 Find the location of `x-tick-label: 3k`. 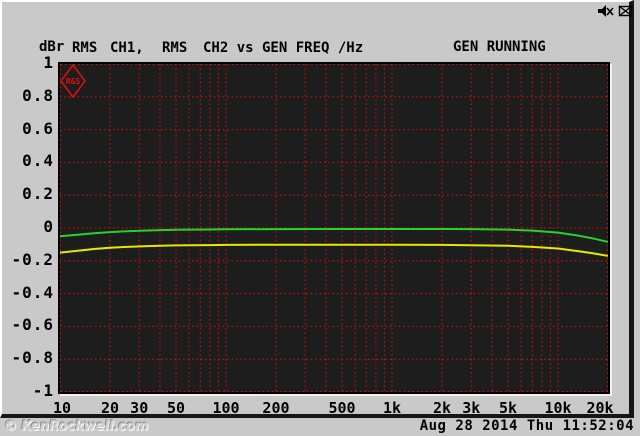

x-tick-label: 3k is located at coordinates (471, 408).